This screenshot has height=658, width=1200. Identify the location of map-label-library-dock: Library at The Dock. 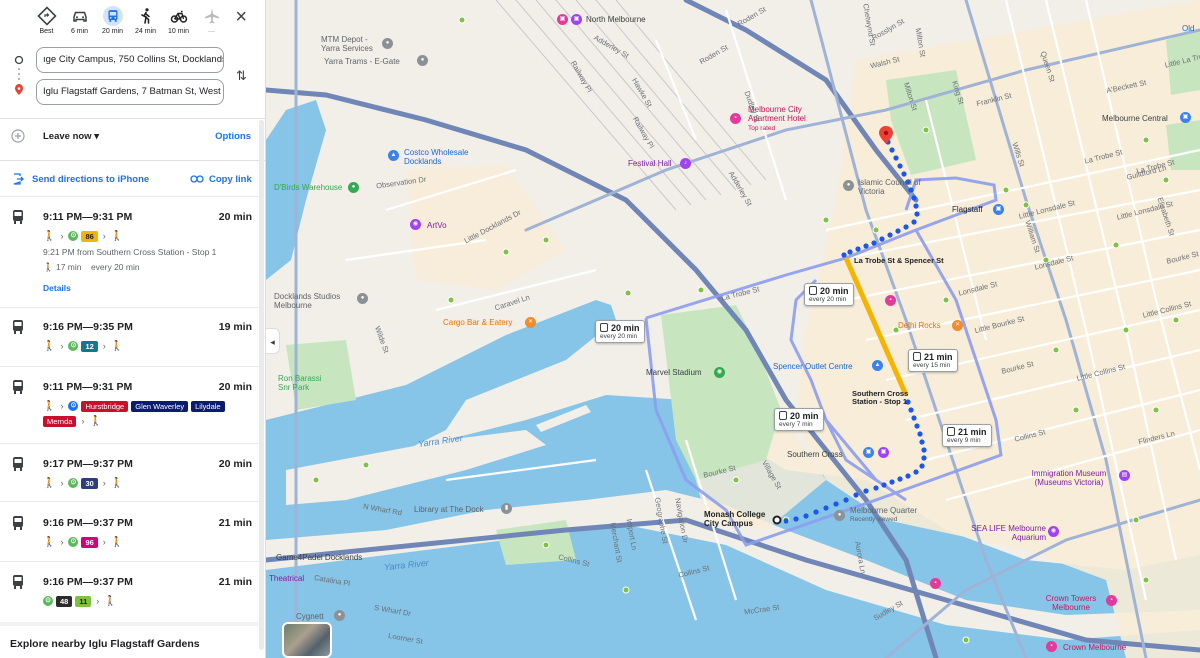
(449, 509).